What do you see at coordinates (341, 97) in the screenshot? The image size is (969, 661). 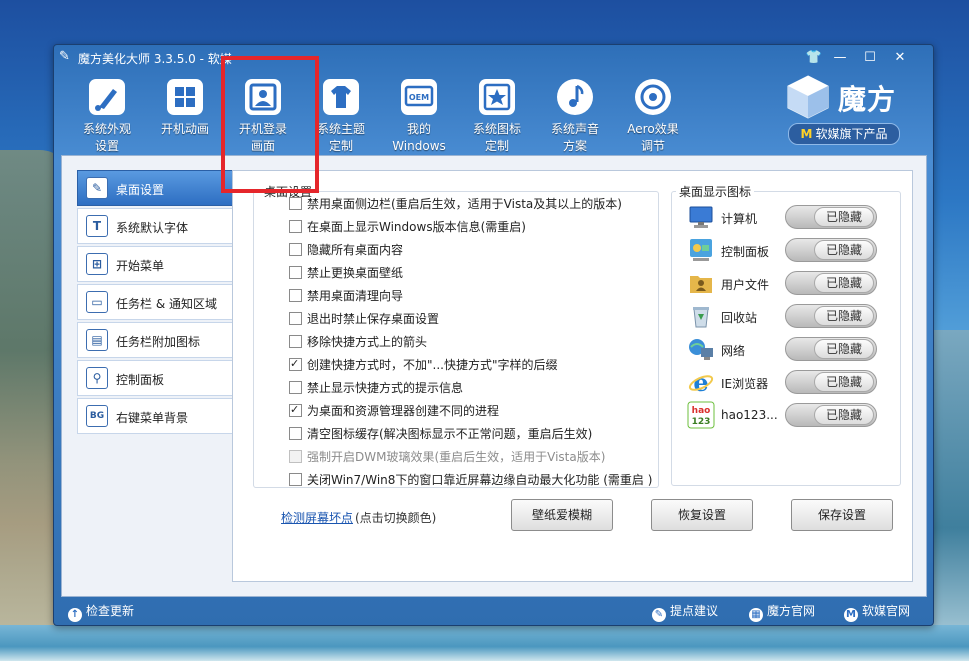 I see `tshirt-icon` at bounding box center [341, 97].